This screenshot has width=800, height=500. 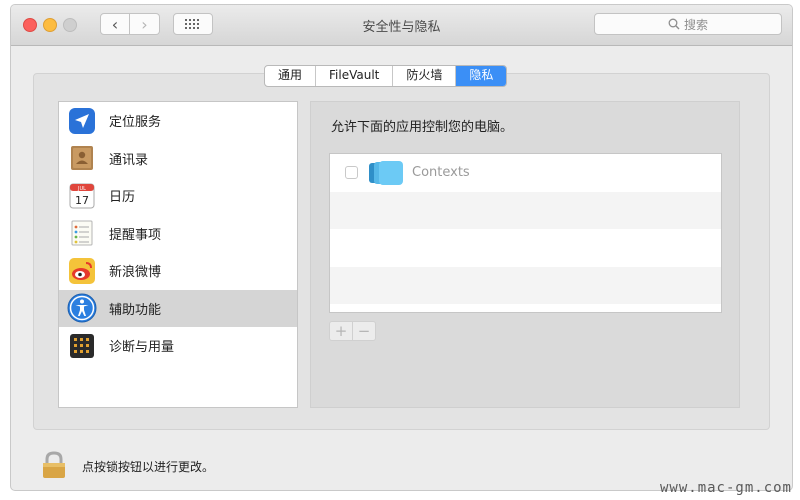 What do you see at coordinates (135, 273) in the screenshot?
I see `sidebar-item-label: 新浪微博` at bounding box center [135, 273].